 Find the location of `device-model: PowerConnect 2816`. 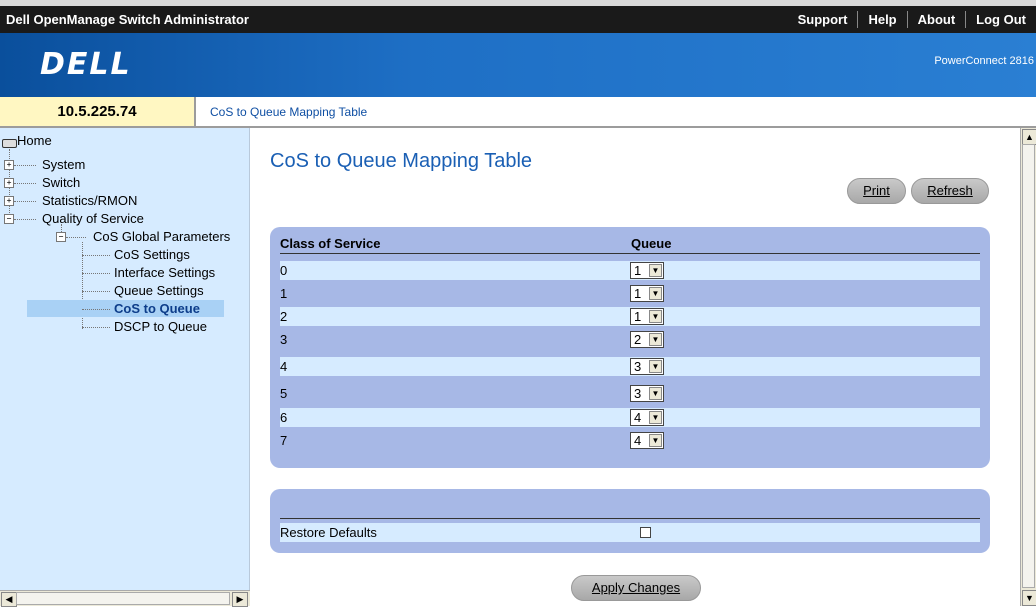

device-model: PowerConnect 2816 is located at coordinates (984, 61).